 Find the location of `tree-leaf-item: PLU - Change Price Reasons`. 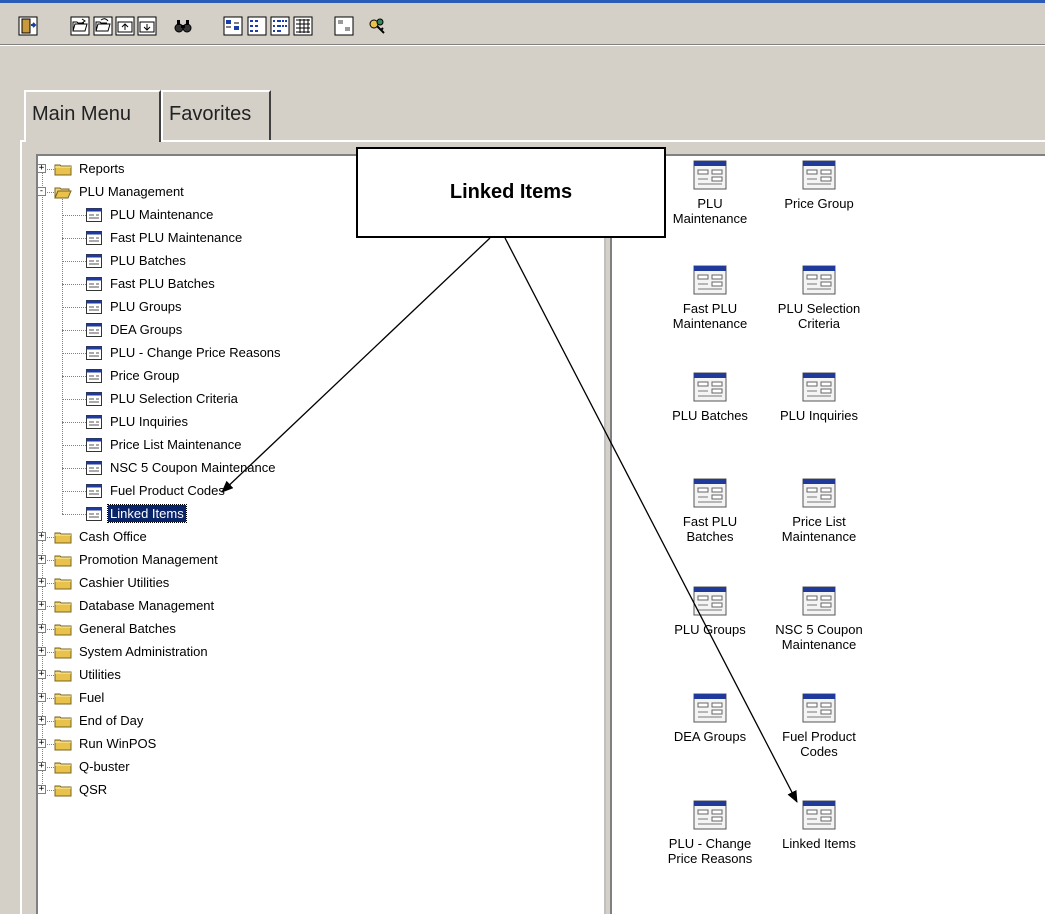

tree-leaf-item: PLU - Change Price Reasons is located at coordinates (184, 352).